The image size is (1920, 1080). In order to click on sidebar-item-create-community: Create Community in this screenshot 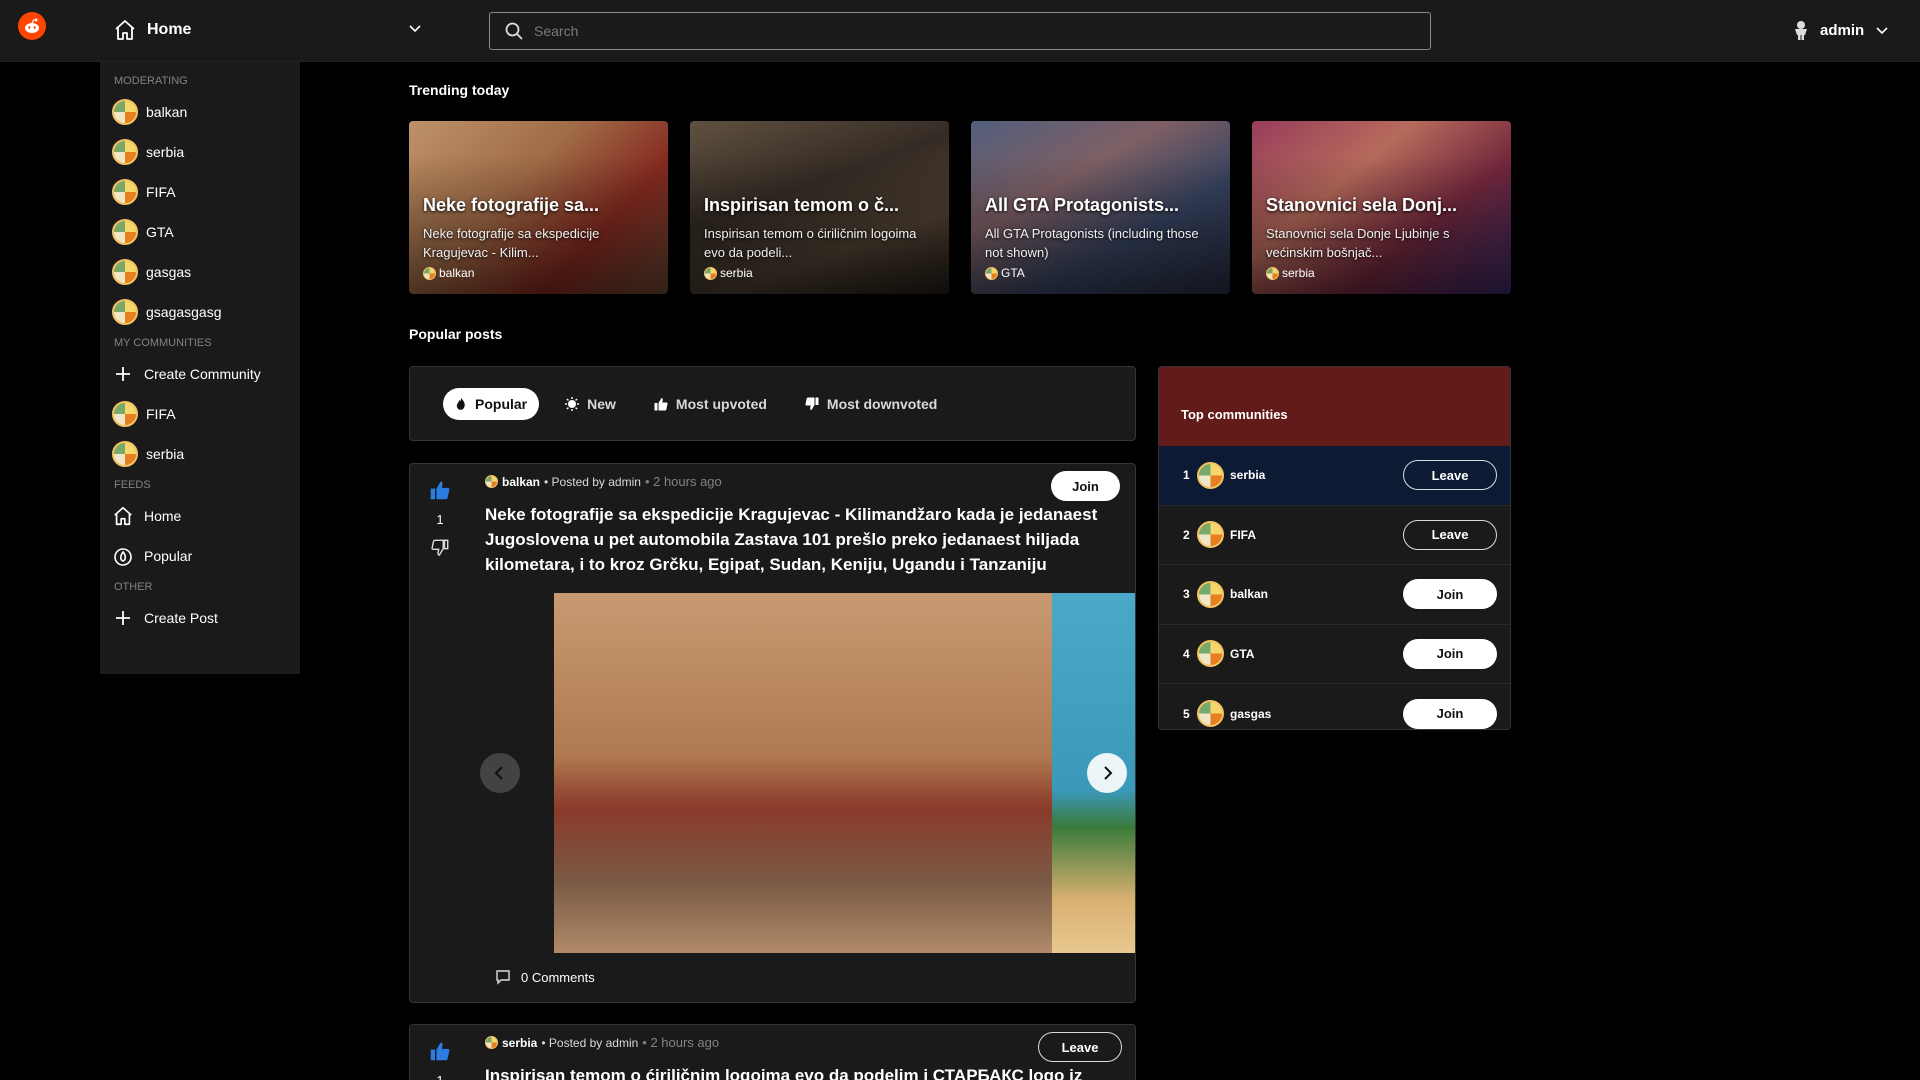, I will do `click(200, 374)`.